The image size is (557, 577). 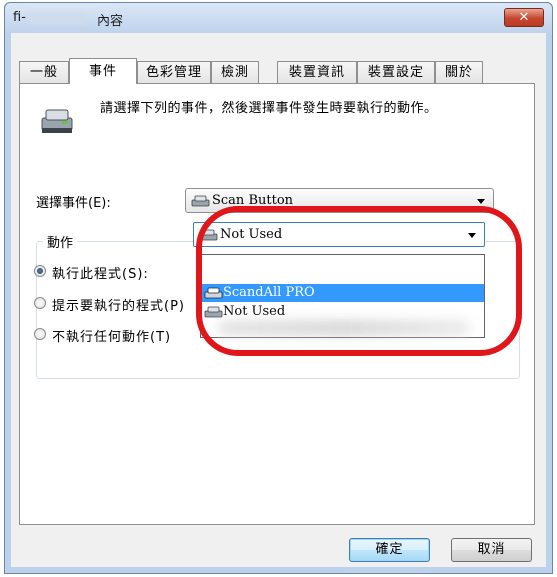 I want to click on take-no-action-label: 不執行任何動作(T), so click(x=112, y=337).